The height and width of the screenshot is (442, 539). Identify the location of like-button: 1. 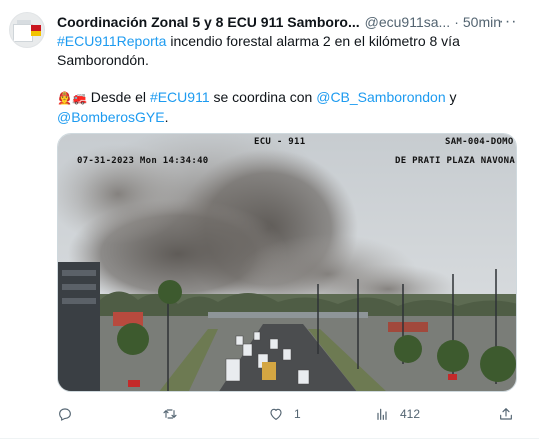
(284, 414).